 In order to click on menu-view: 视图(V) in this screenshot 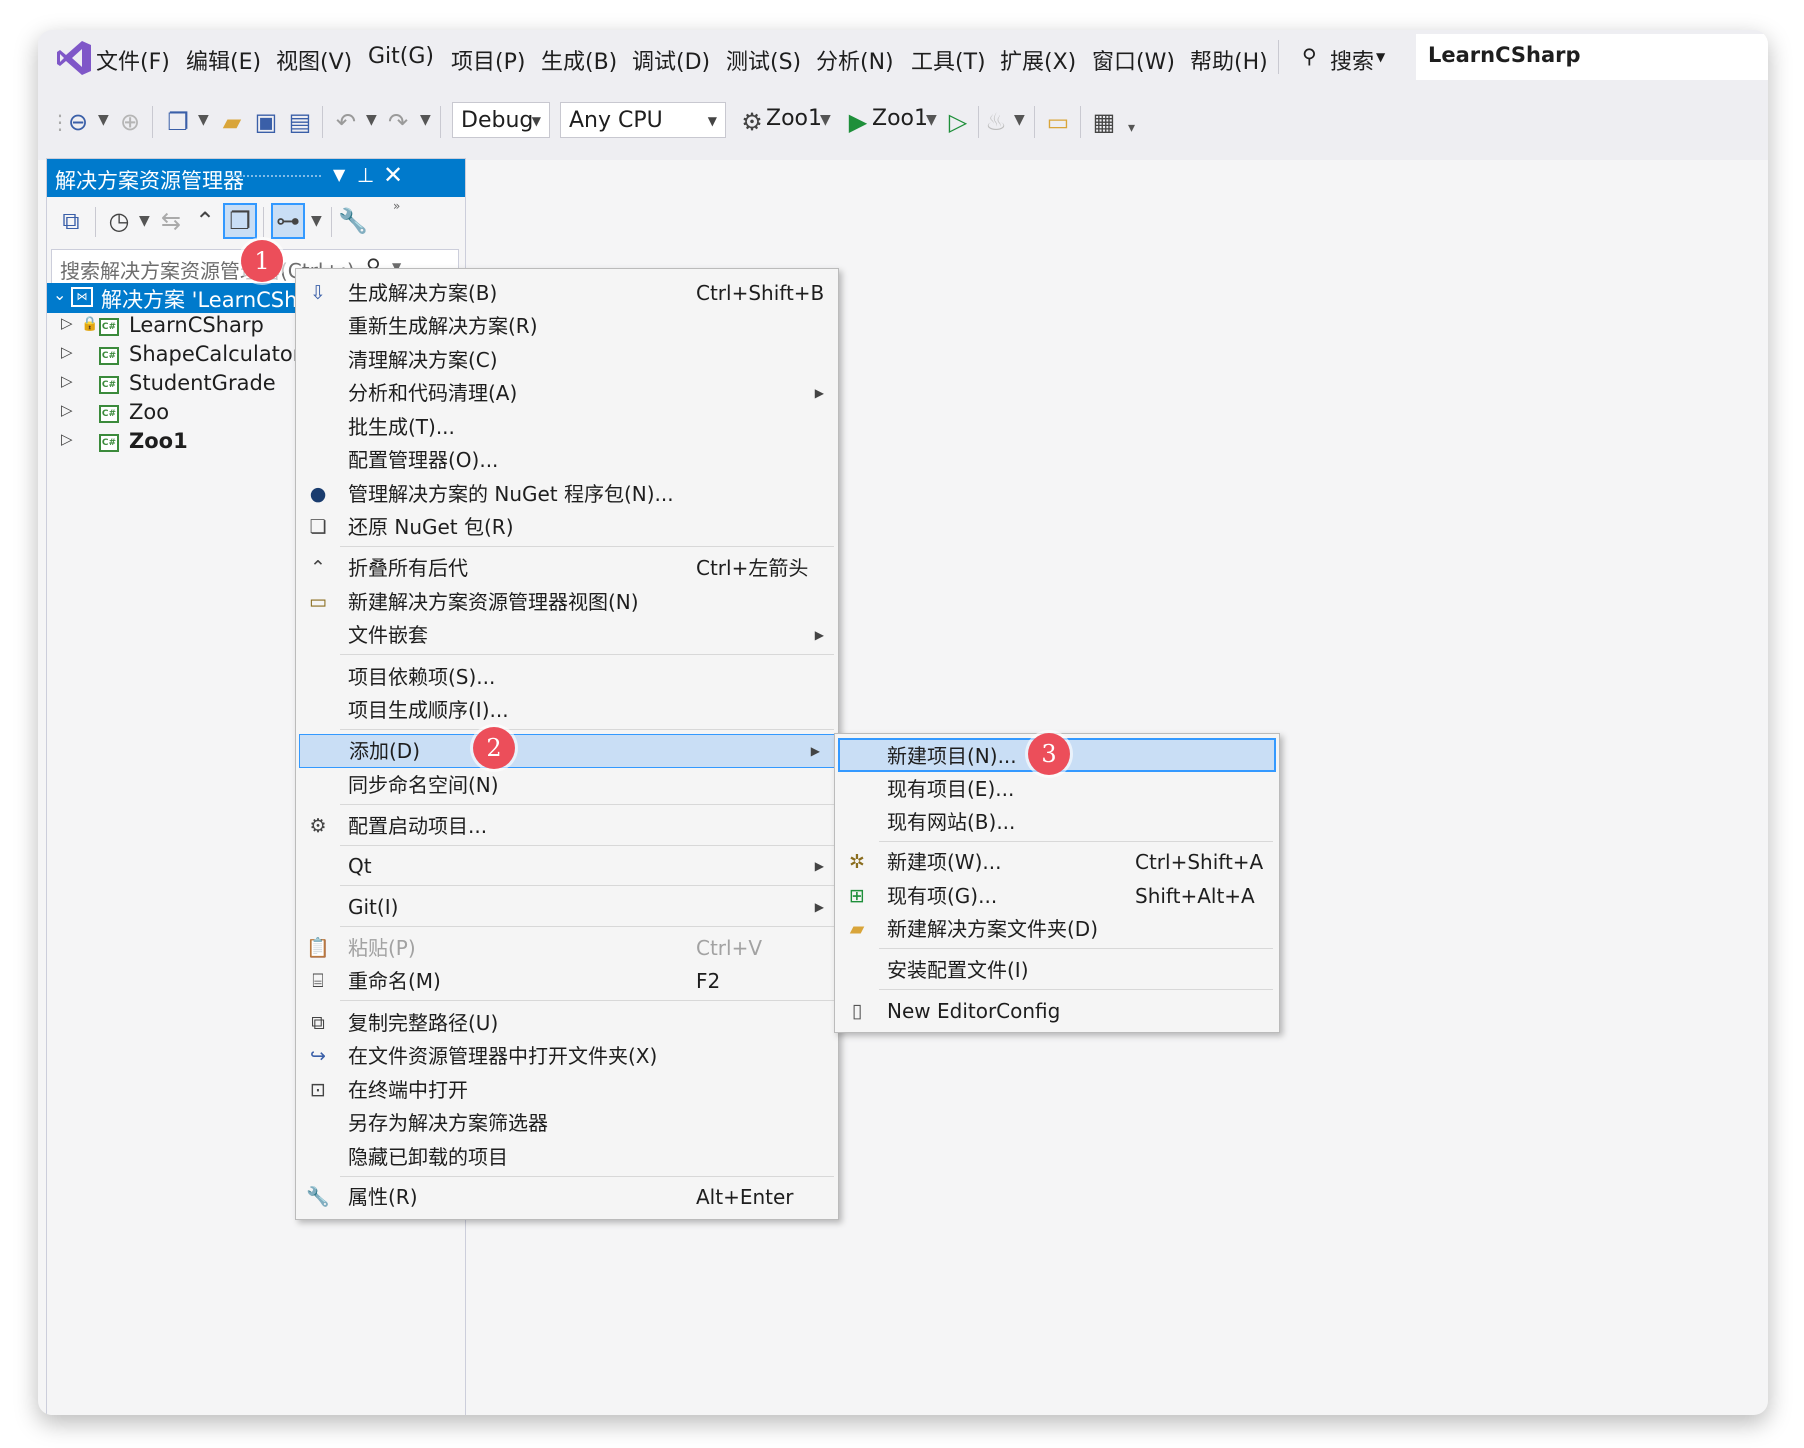, I will do `click(314, 60)`.